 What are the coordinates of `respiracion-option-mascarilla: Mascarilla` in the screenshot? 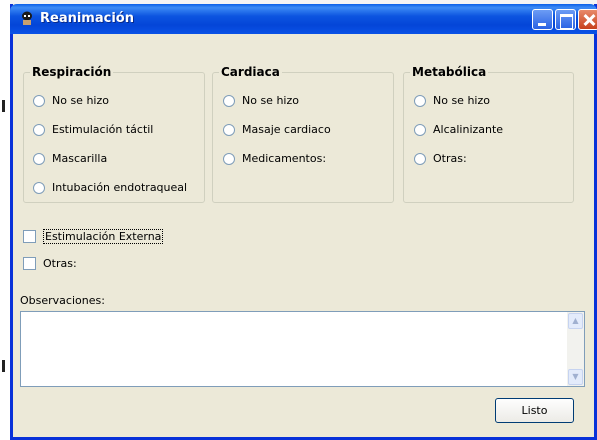 It's located at (70, 158).